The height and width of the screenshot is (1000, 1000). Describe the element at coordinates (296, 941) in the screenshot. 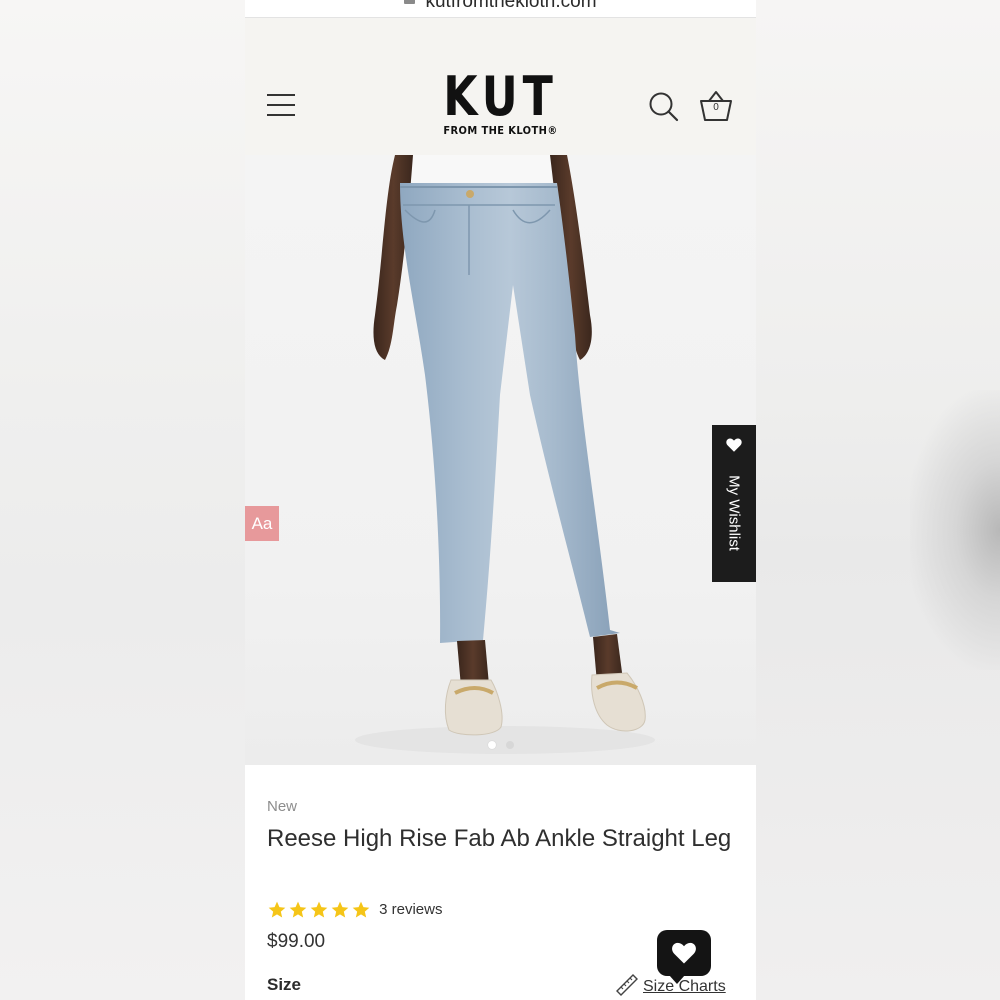

I see `product-price: $99.00` at that location.